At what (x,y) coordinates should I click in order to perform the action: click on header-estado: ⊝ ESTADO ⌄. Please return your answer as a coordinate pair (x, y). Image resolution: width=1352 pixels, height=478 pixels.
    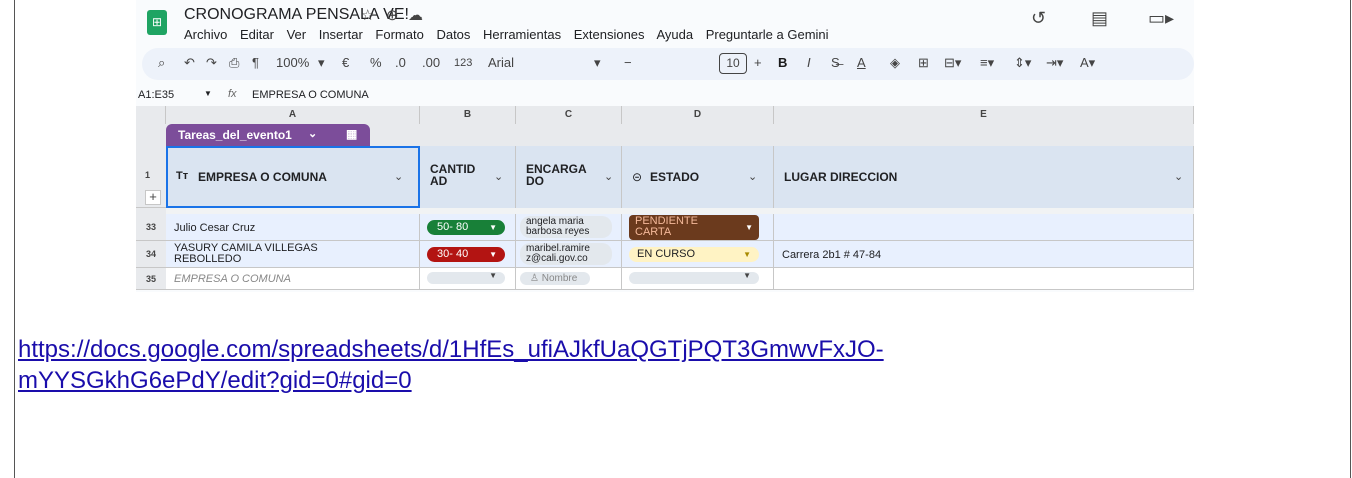
    Looking at the image, I should click on (698, 177).